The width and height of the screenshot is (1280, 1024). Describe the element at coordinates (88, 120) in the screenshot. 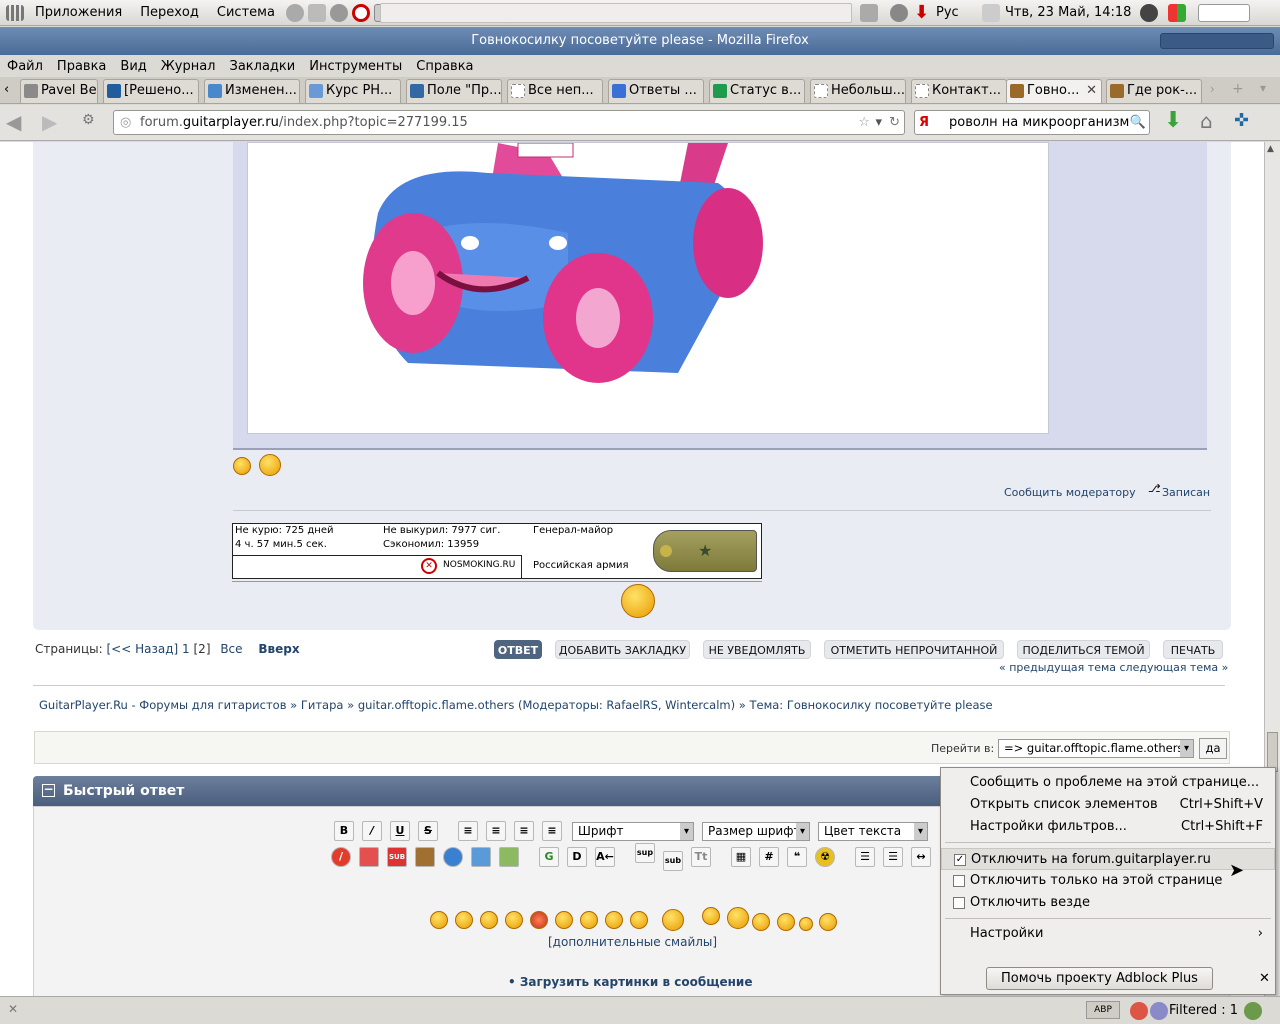

I see `history-icon: ⚙` at that location.